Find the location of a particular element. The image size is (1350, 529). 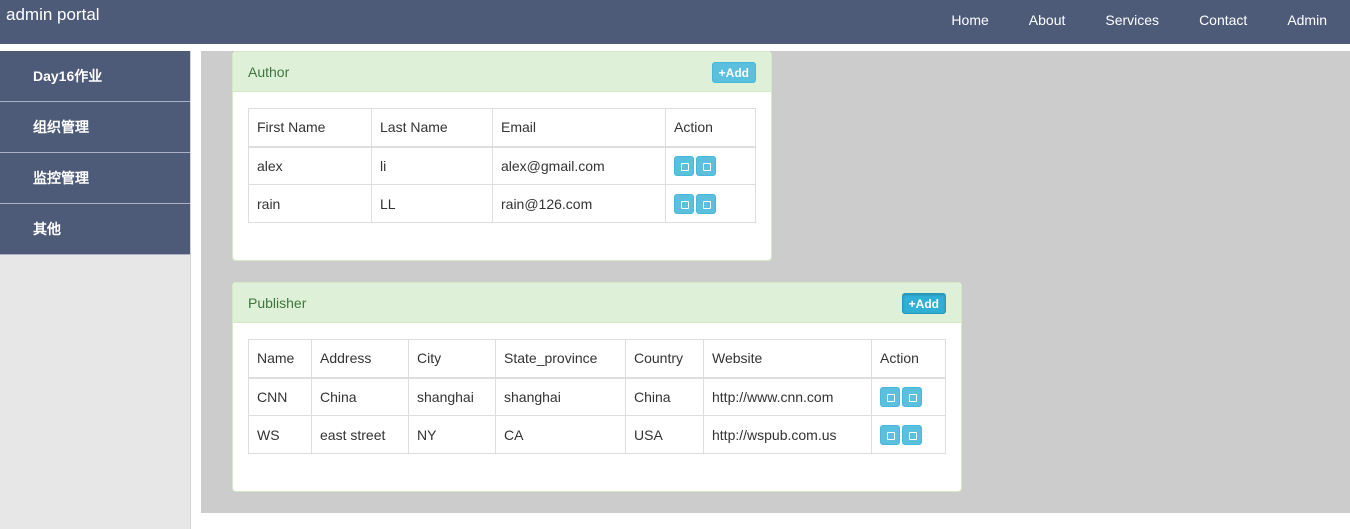

cell-city: shanghai is located at coordinates (452, 396).